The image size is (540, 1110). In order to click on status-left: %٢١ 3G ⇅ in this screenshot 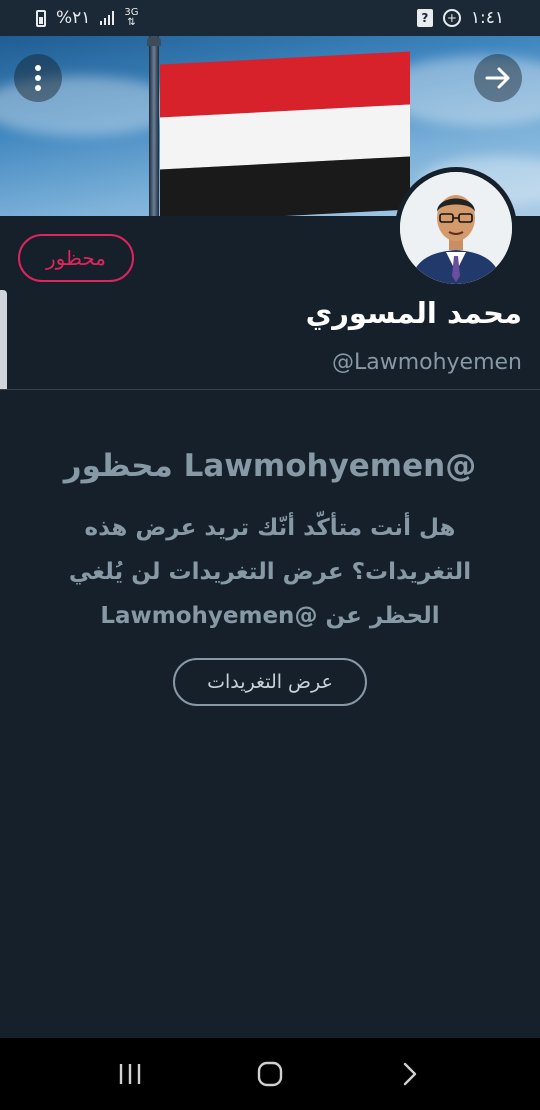, I will do `click(87, 18)`.